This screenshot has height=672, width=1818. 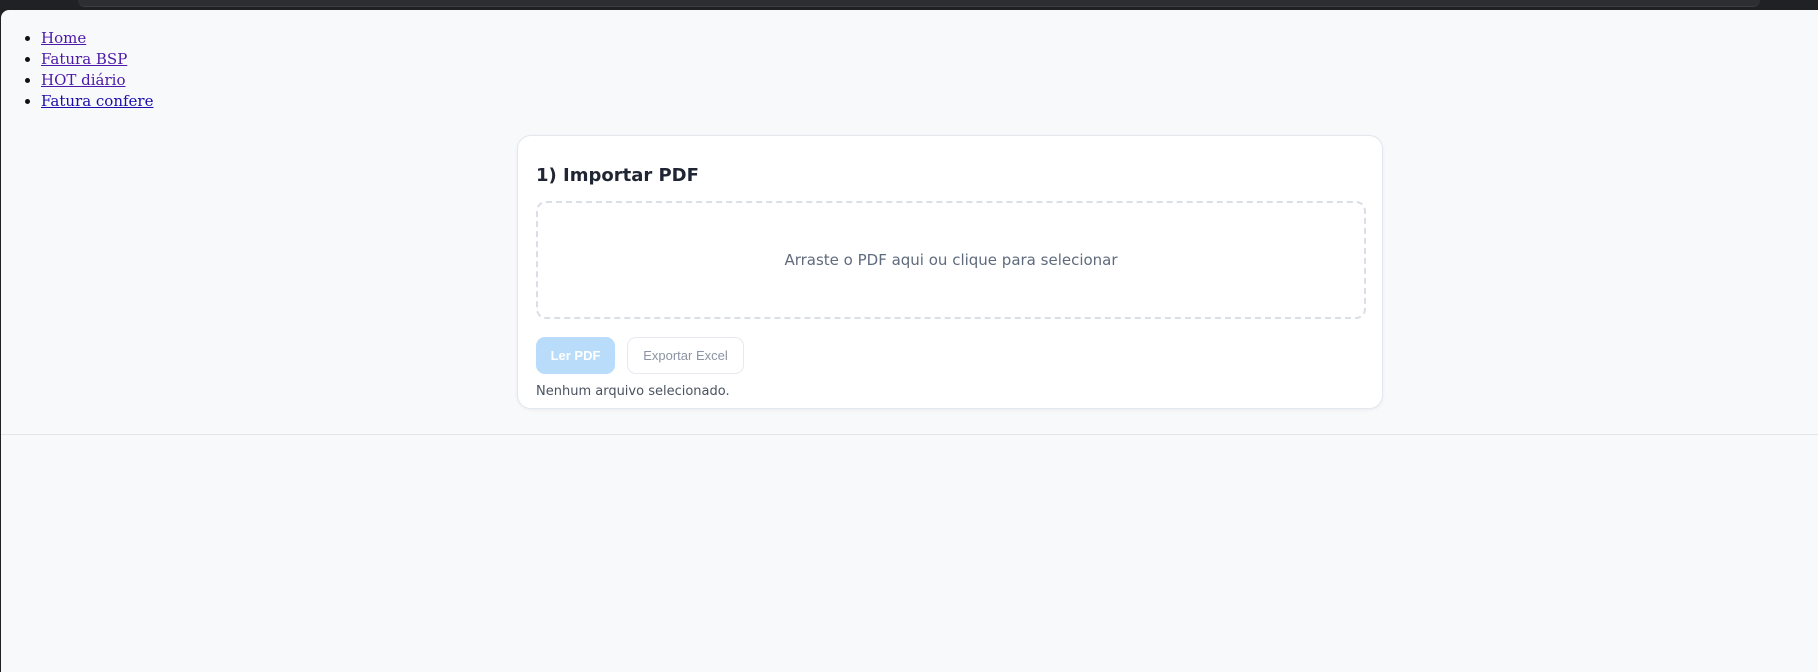 What do you see at coordinates (84, 59) in the screenshot?
I see `nav-link-fatura-bsp: Fatura BSP` at bounding box center [84, 59].